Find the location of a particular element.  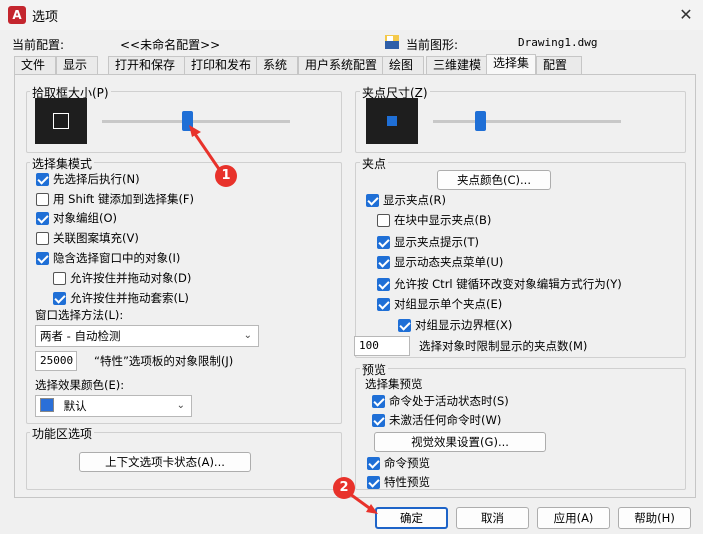

annotation-badge-1: 1 is located at coordinates (226, 176).